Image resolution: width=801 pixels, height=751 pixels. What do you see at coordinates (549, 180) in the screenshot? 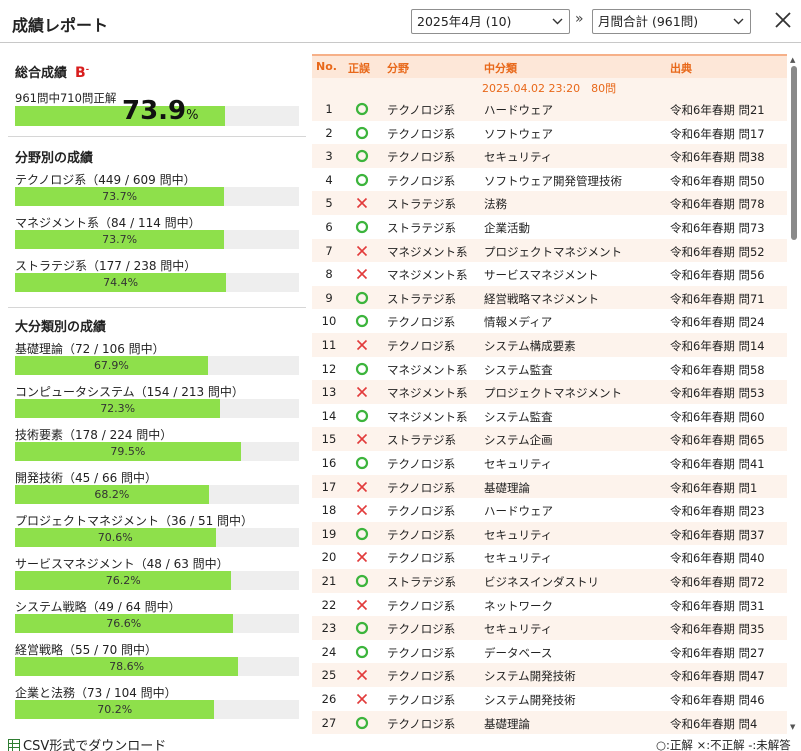
I see `table-row: 4 テクノロジ系 ソフトウェア開発管理技術 令和6年春期 問50` at bounding box center [549, 180].